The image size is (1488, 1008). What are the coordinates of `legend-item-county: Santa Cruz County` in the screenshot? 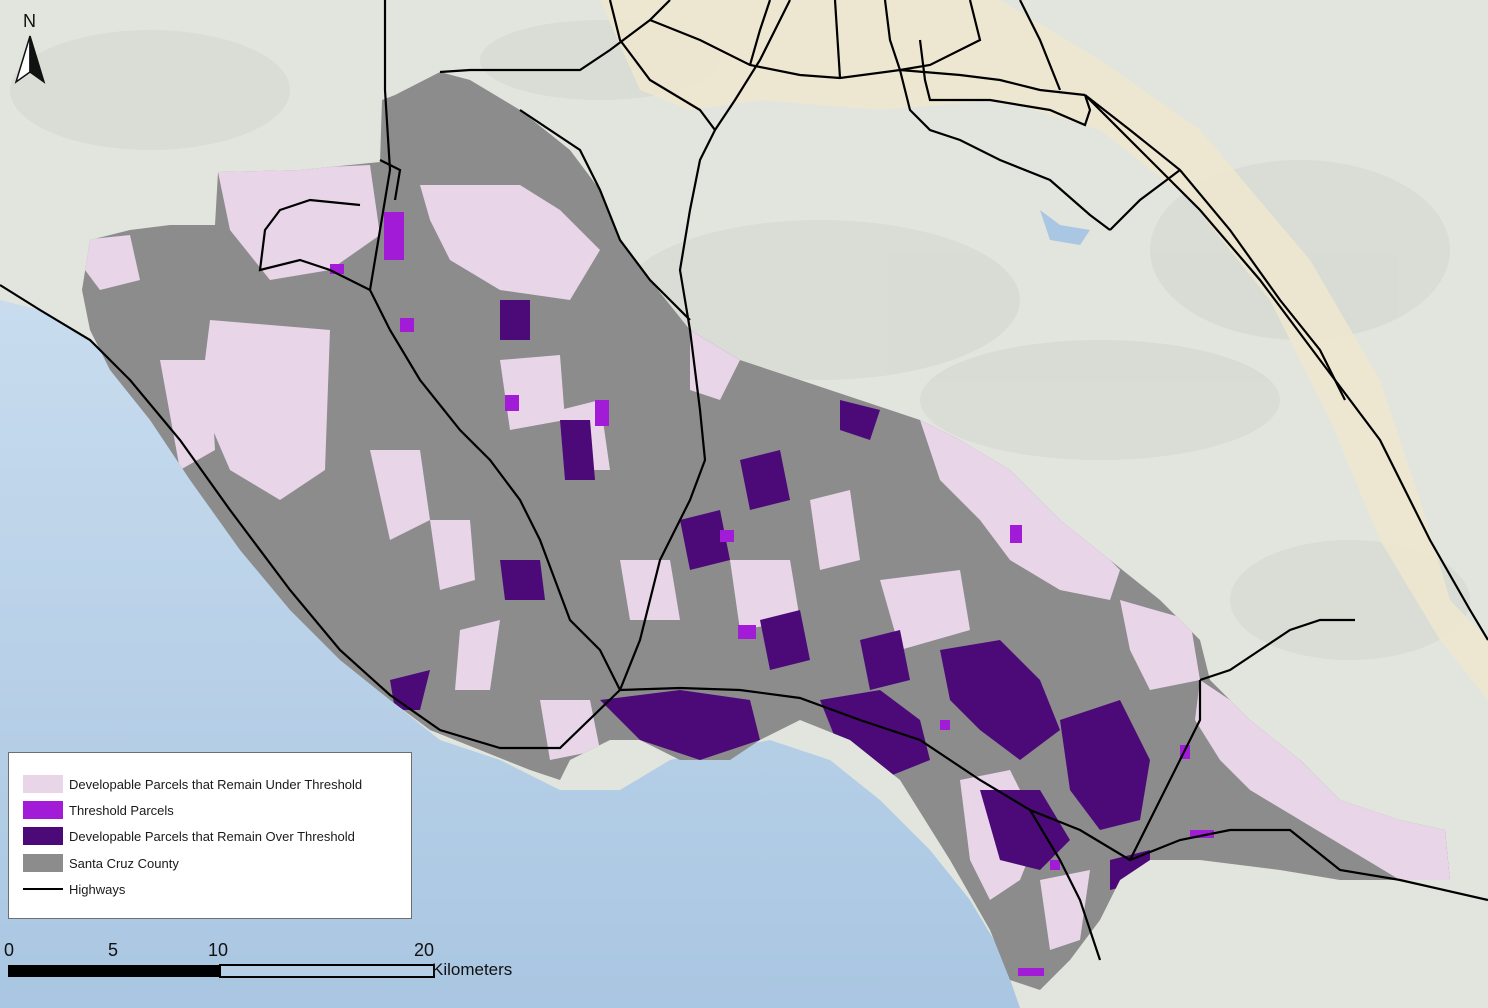 It's located at (101, 863).